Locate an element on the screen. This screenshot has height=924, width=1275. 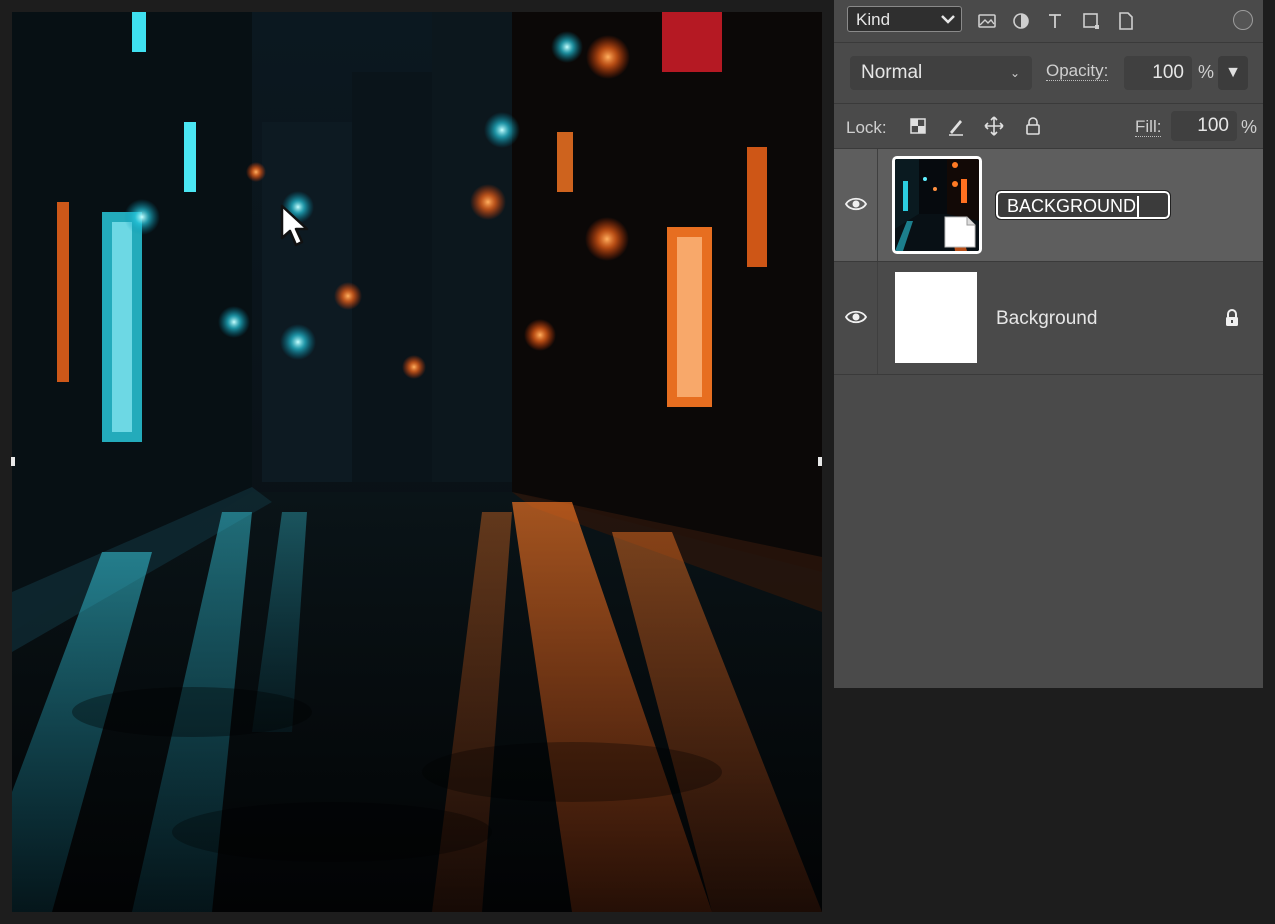
opacity-dropdown-button: ▼ is located at coordinates (1233, 73).